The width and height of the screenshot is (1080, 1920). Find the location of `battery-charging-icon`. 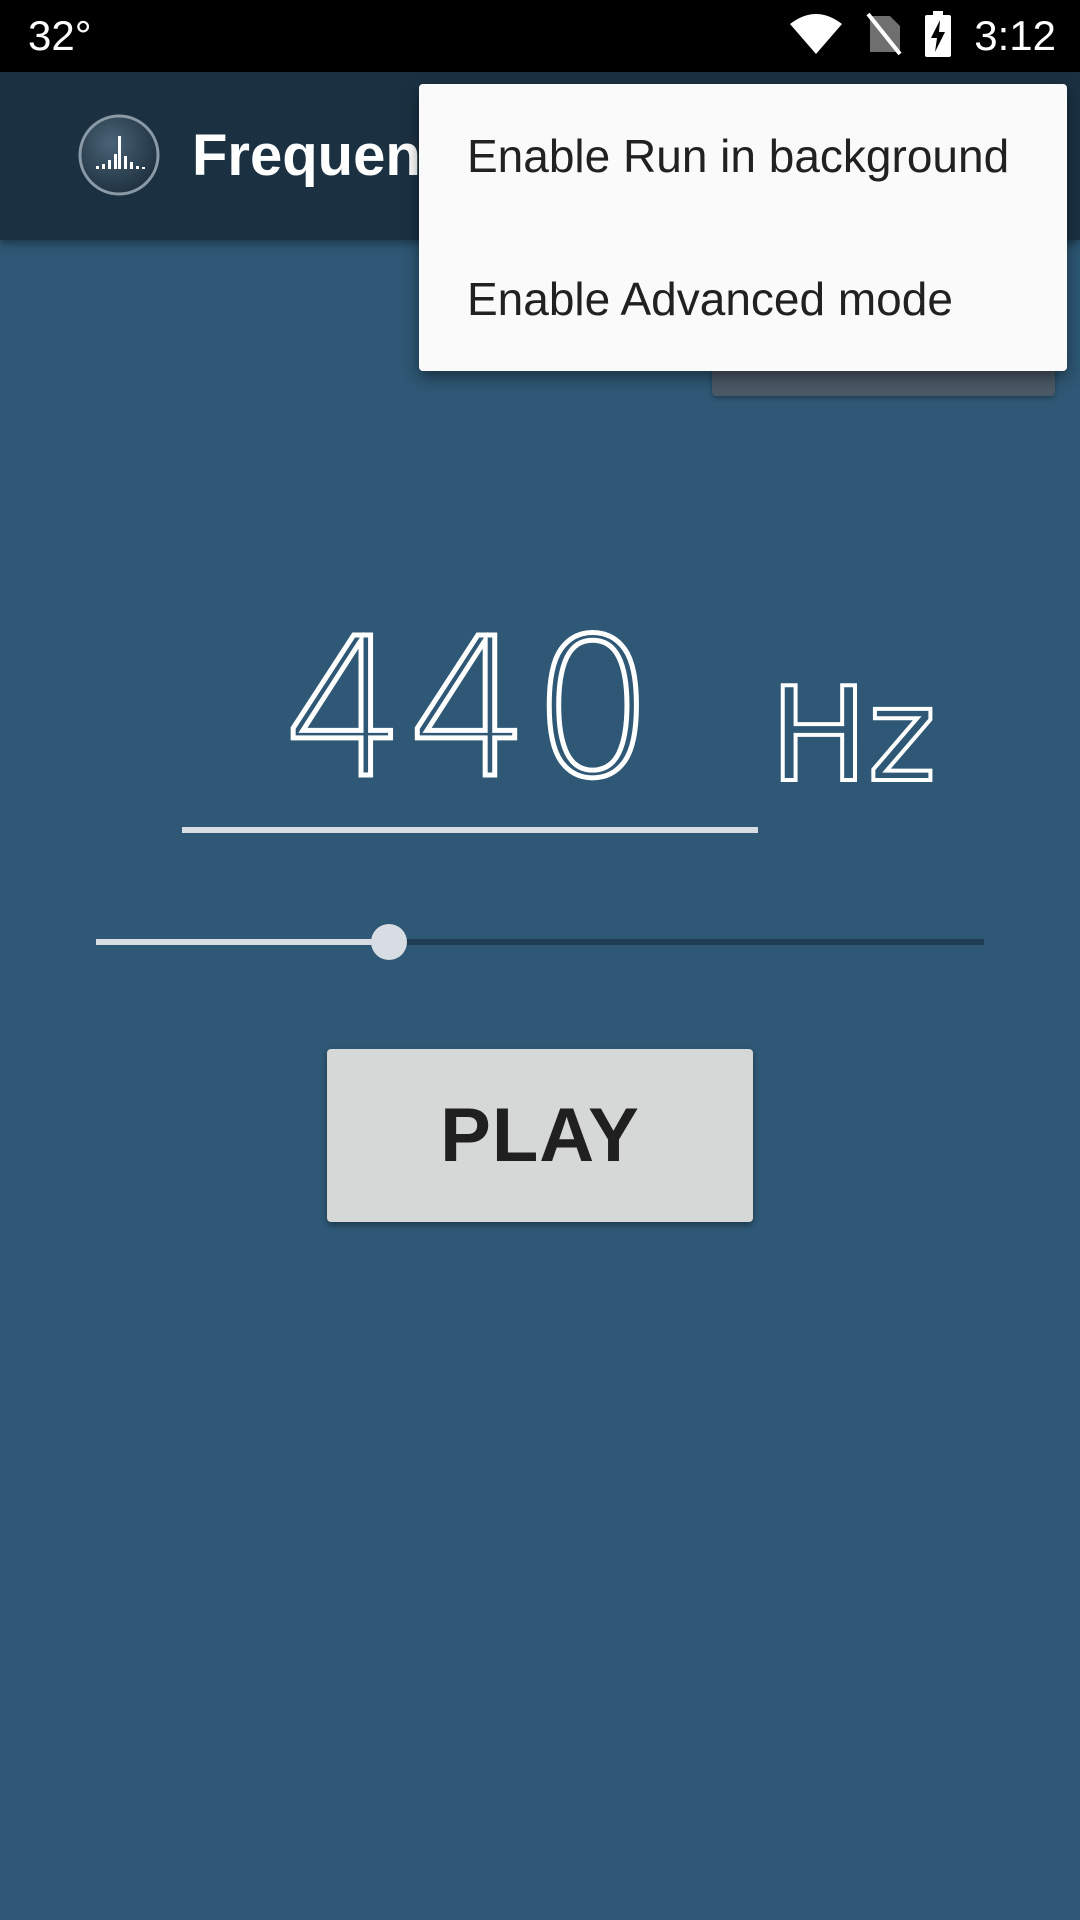

battery-charging-icon is located at coordinates (938, 36).